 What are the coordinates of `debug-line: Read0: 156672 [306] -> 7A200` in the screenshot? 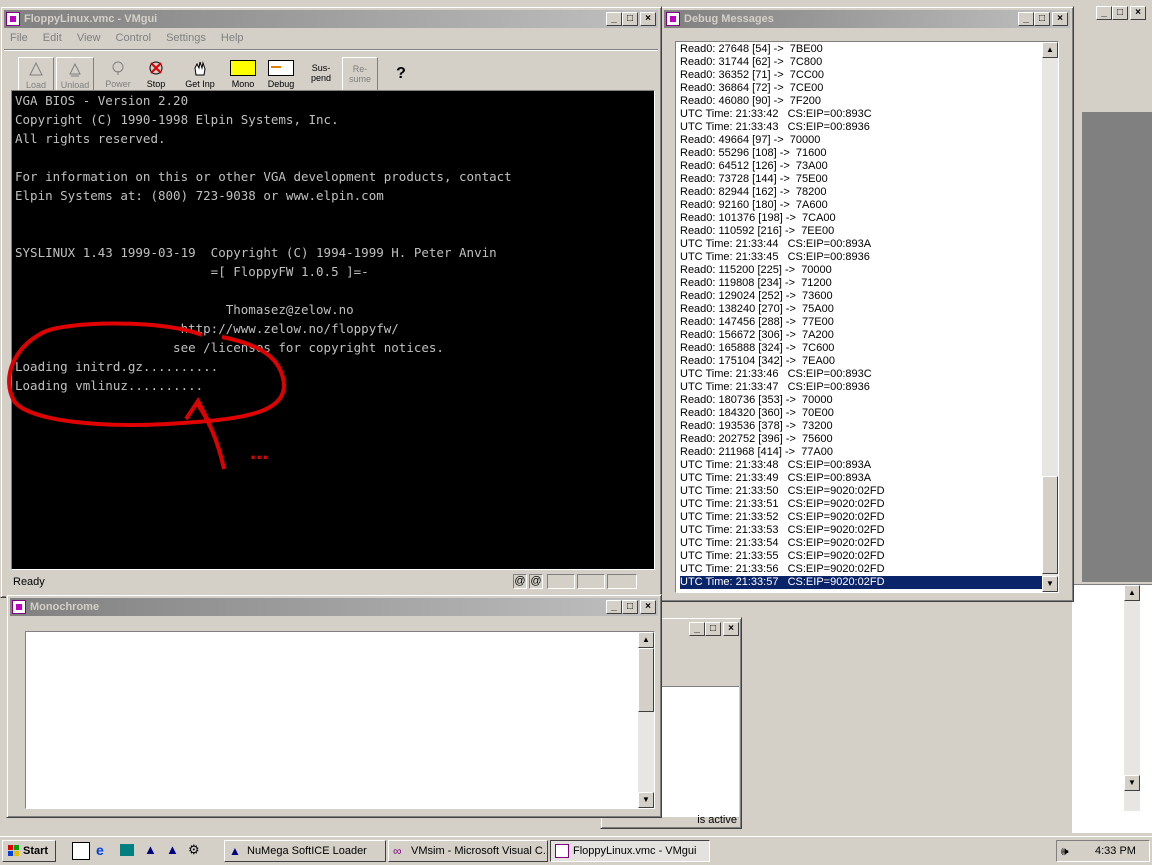 It's located at (757, 335).